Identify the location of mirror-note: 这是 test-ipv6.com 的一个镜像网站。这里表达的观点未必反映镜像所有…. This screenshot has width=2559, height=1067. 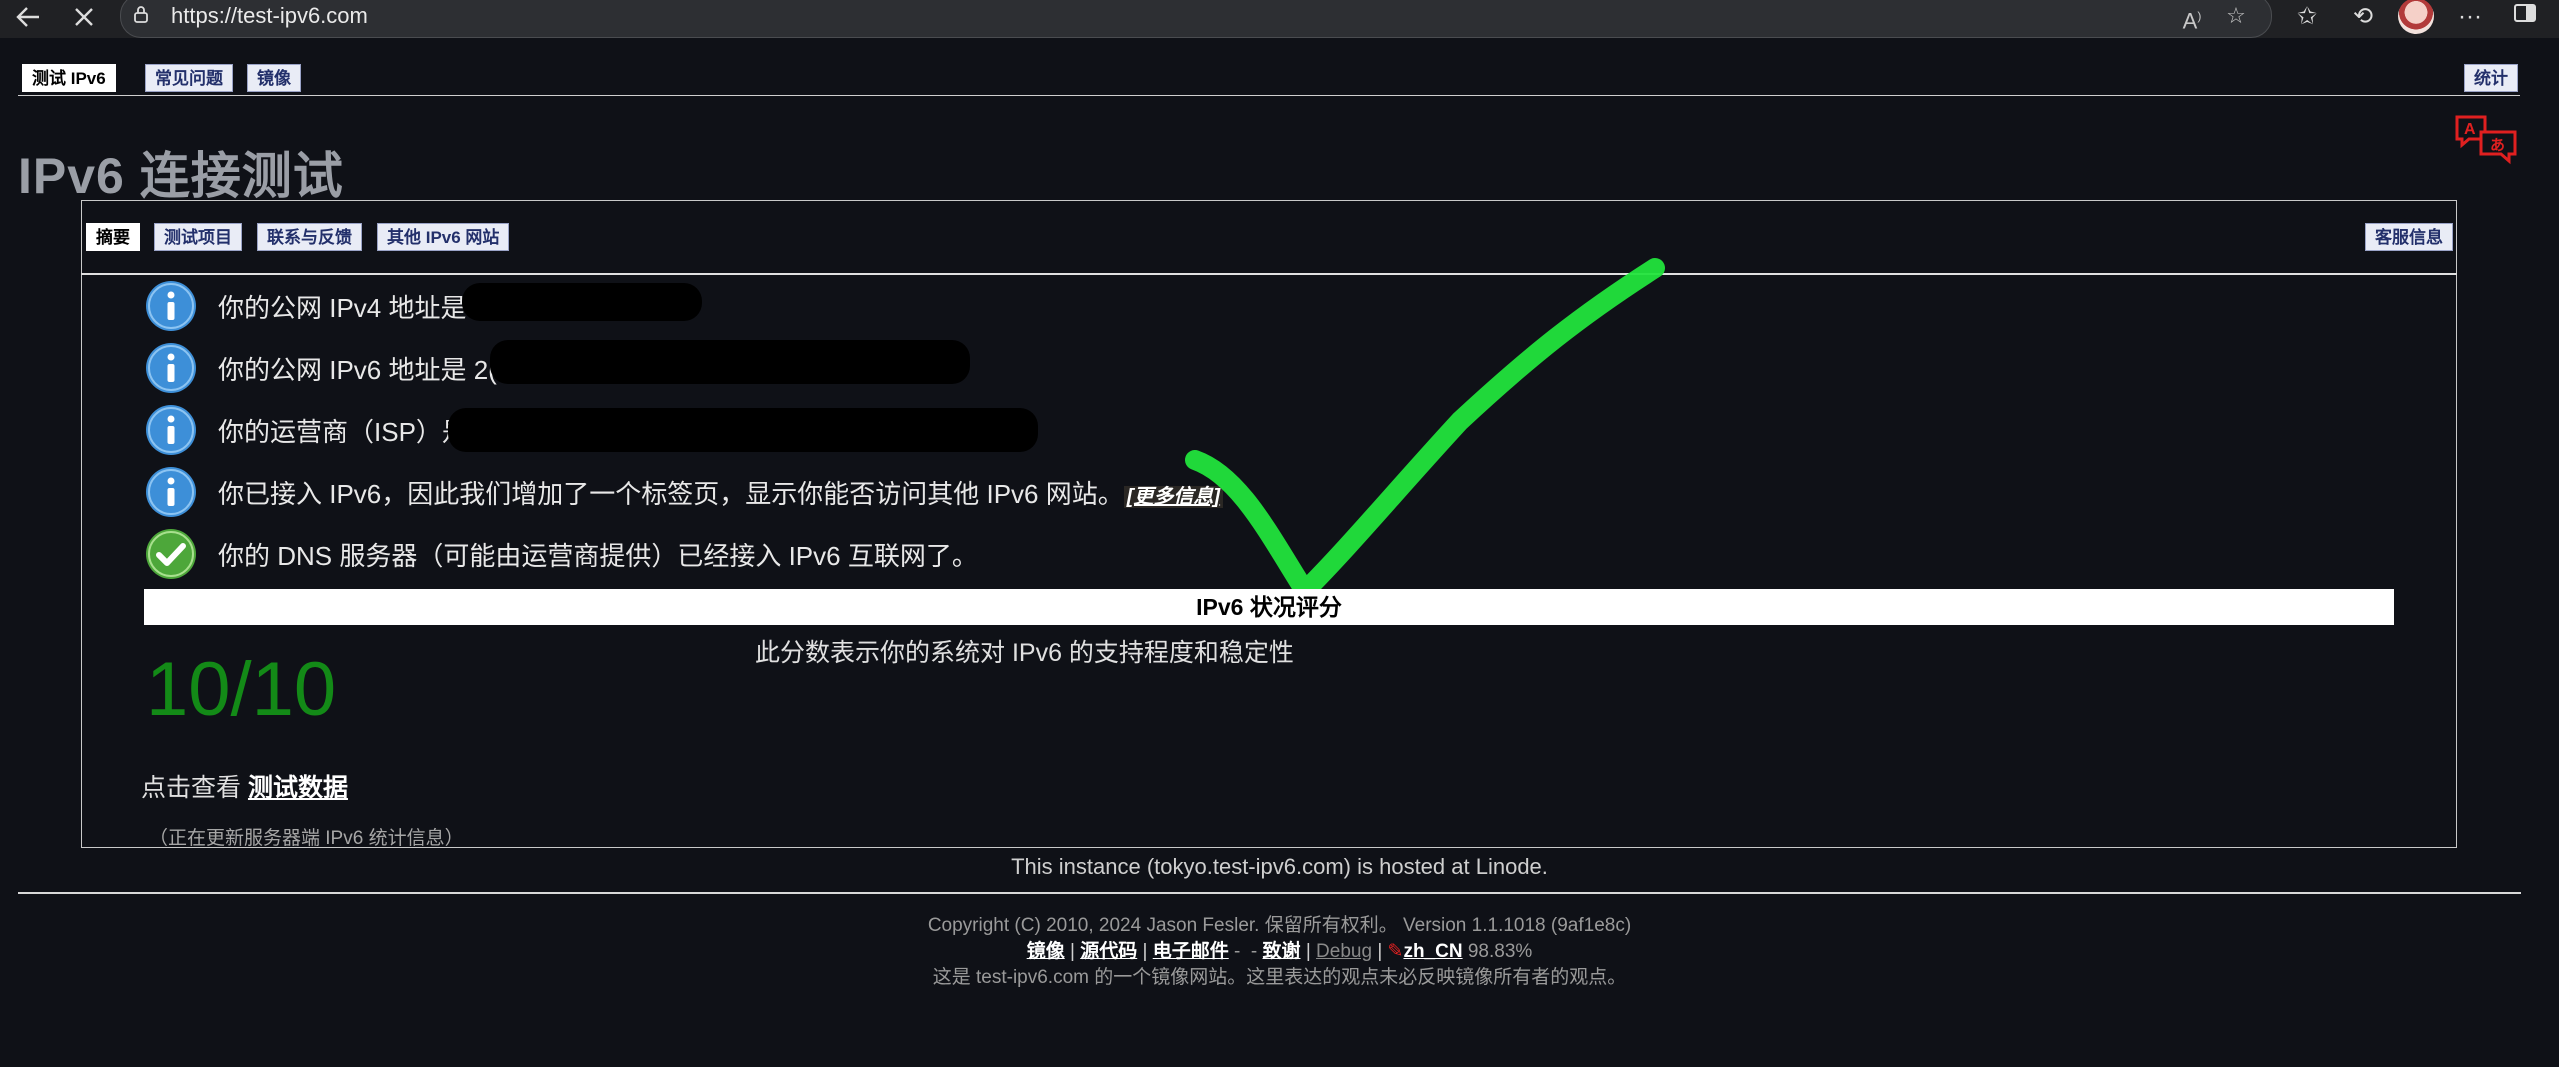
(1279, 977).